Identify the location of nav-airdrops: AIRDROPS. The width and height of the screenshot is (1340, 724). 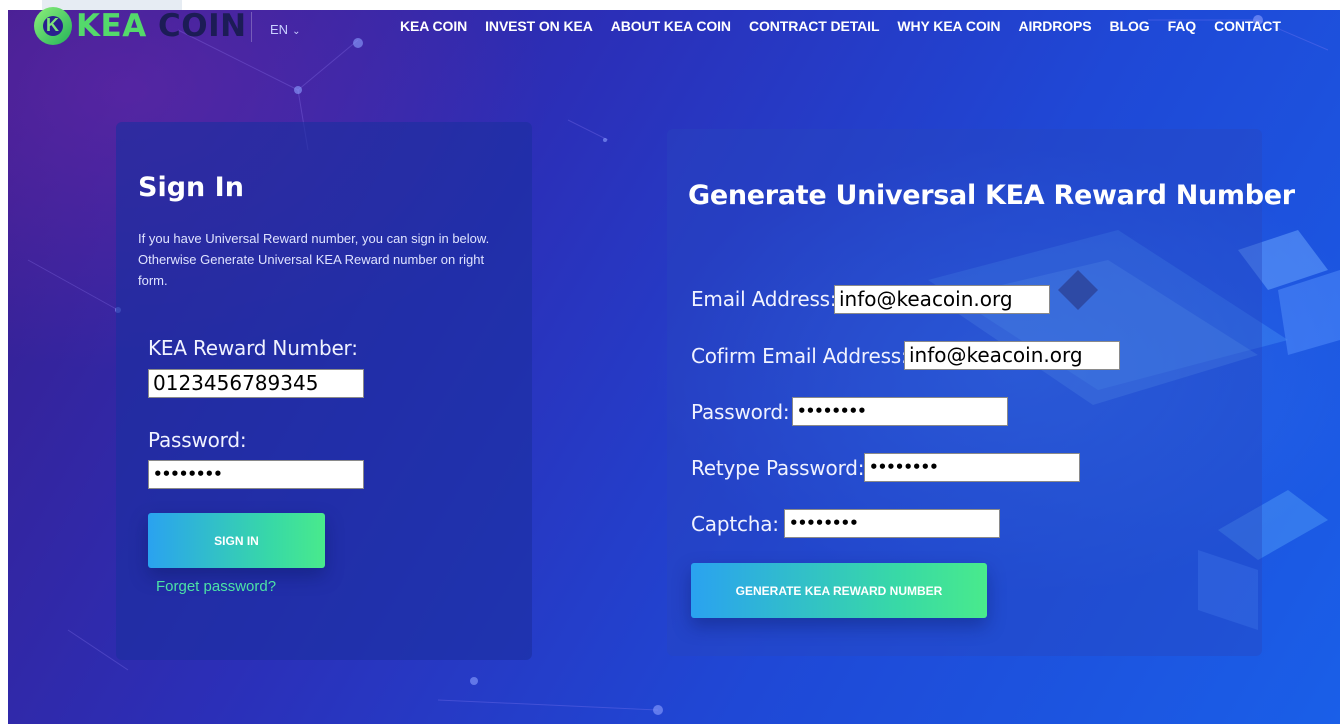
(1054, 26).